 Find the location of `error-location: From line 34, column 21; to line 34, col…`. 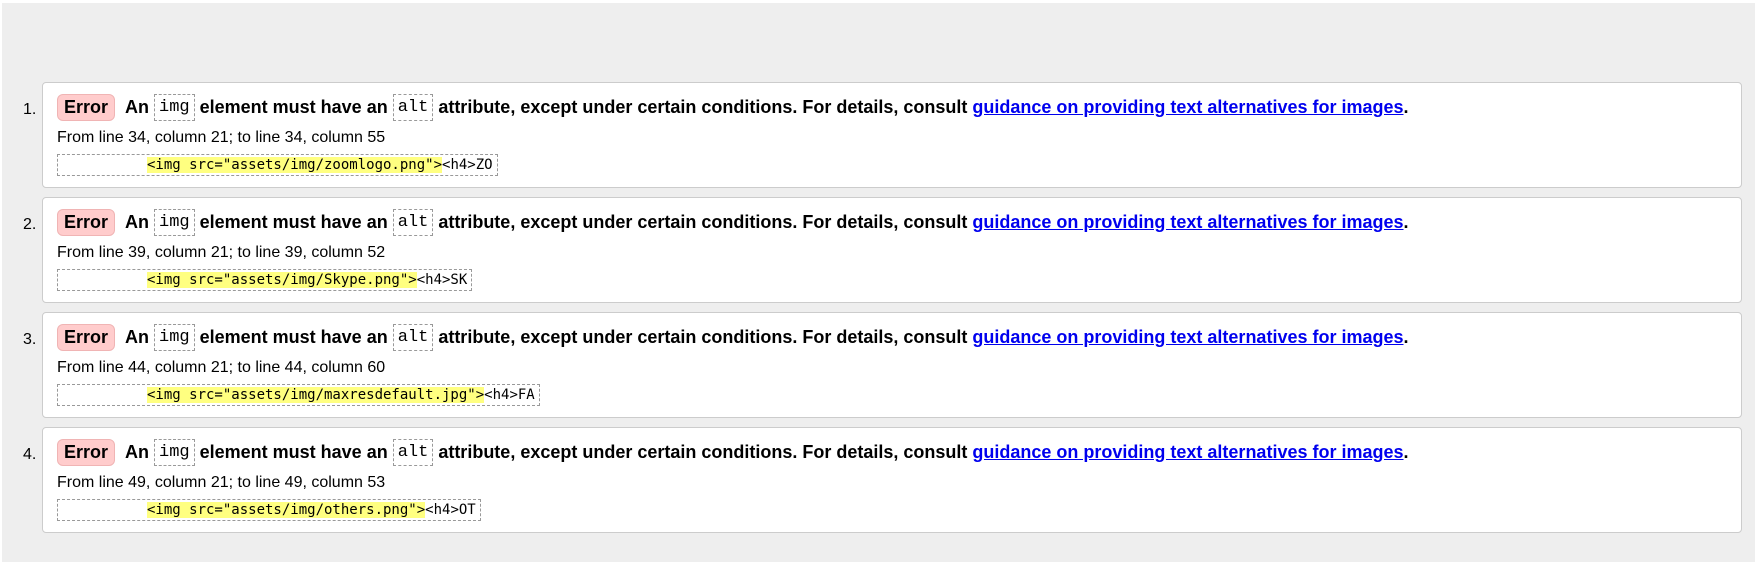

error-location: From line 34, column 21; to line 34, col… is located at coordinates (221, 137).